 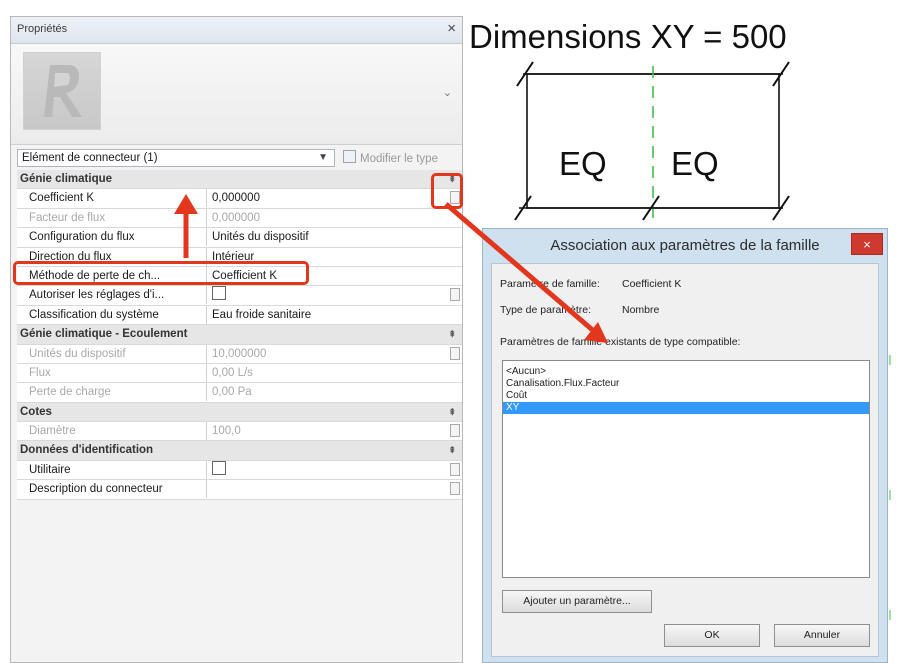 I want to click on property-row: Utilitaire, so click(x=239, y=470).